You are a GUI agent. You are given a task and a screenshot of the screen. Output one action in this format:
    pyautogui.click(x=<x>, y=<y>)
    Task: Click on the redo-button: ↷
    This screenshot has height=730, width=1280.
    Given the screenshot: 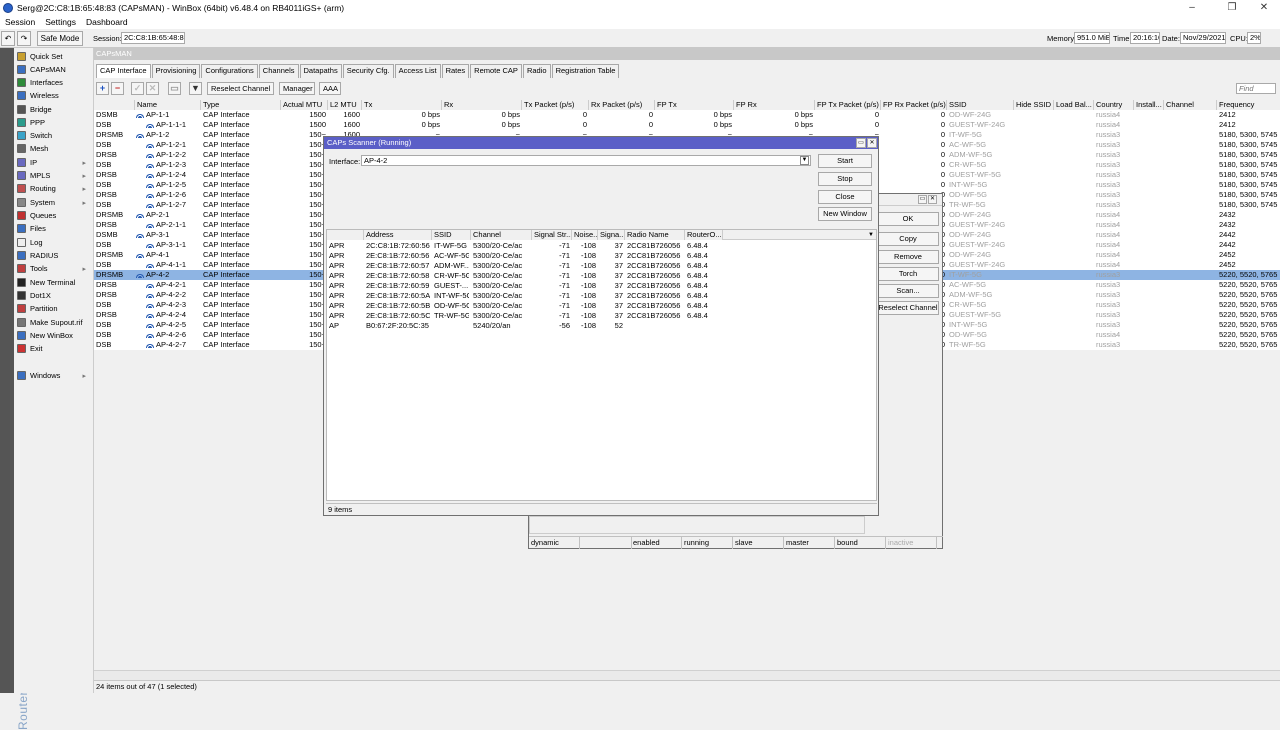 What is the action you would take?
    pyautogui.click(x=24, y=38)
    